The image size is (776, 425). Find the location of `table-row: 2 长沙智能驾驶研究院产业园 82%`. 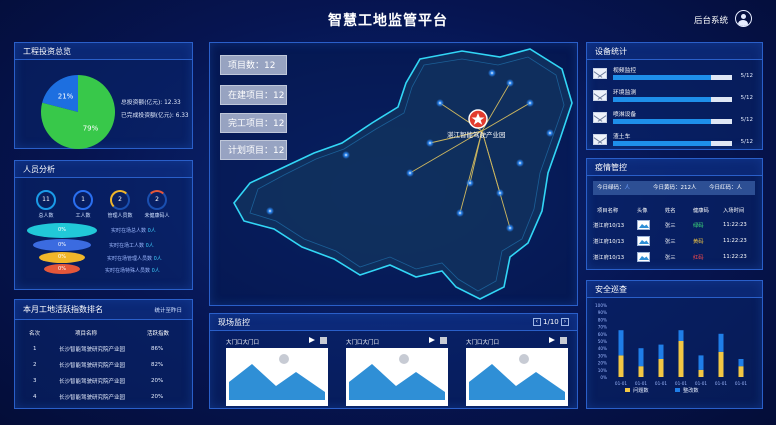

table-row: 2 长沙智能驾驶研究院产业园 82% is located at coordinates (105, 365).